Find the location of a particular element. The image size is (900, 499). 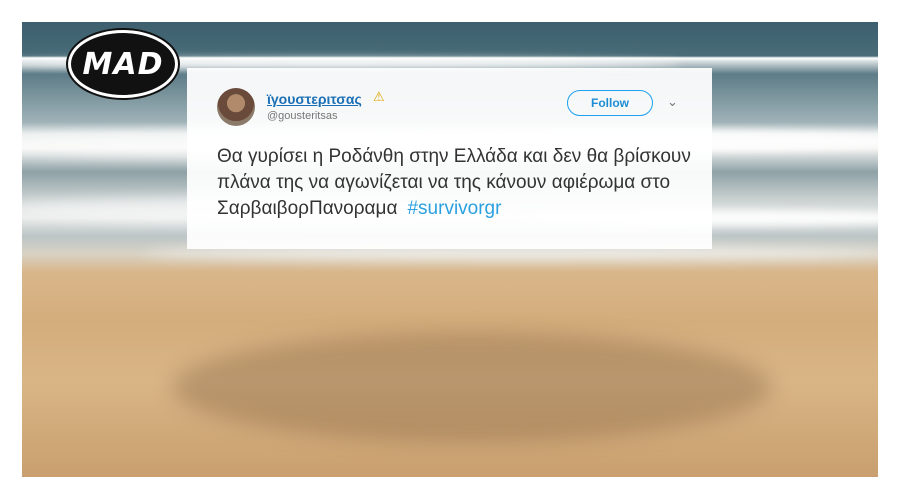

chevron-down-icon: ⌄ is located at coordinates (672, 102).